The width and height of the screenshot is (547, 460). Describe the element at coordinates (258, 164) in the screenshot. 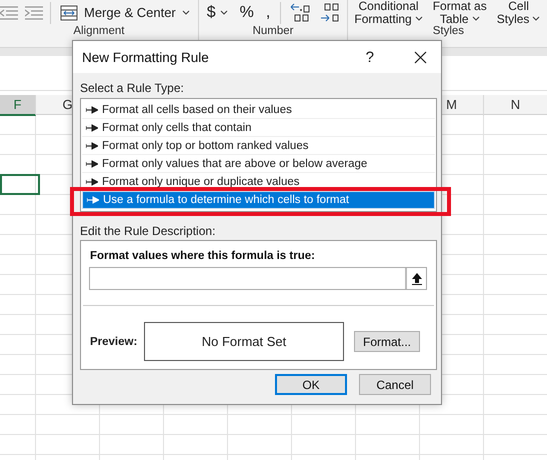

I see `rule-type-item: Format only values that are above or below average` at that location.